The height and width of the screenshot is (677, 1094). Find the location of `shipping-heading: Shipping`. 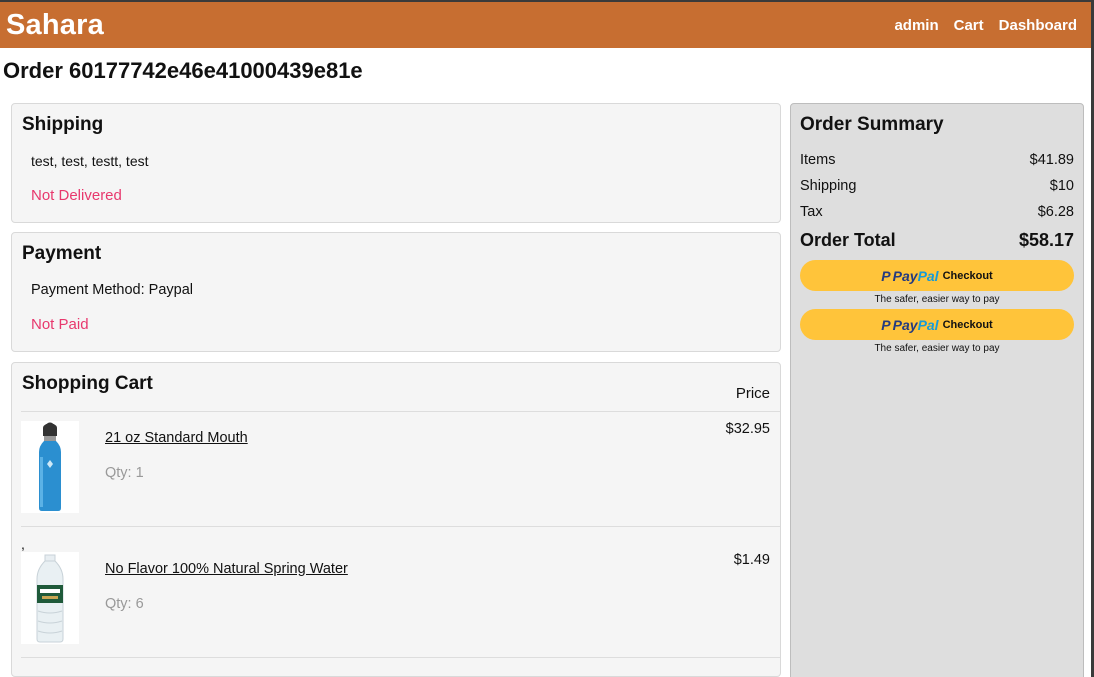

shipping-heading: Shipping is located at coordinates (63, 124).